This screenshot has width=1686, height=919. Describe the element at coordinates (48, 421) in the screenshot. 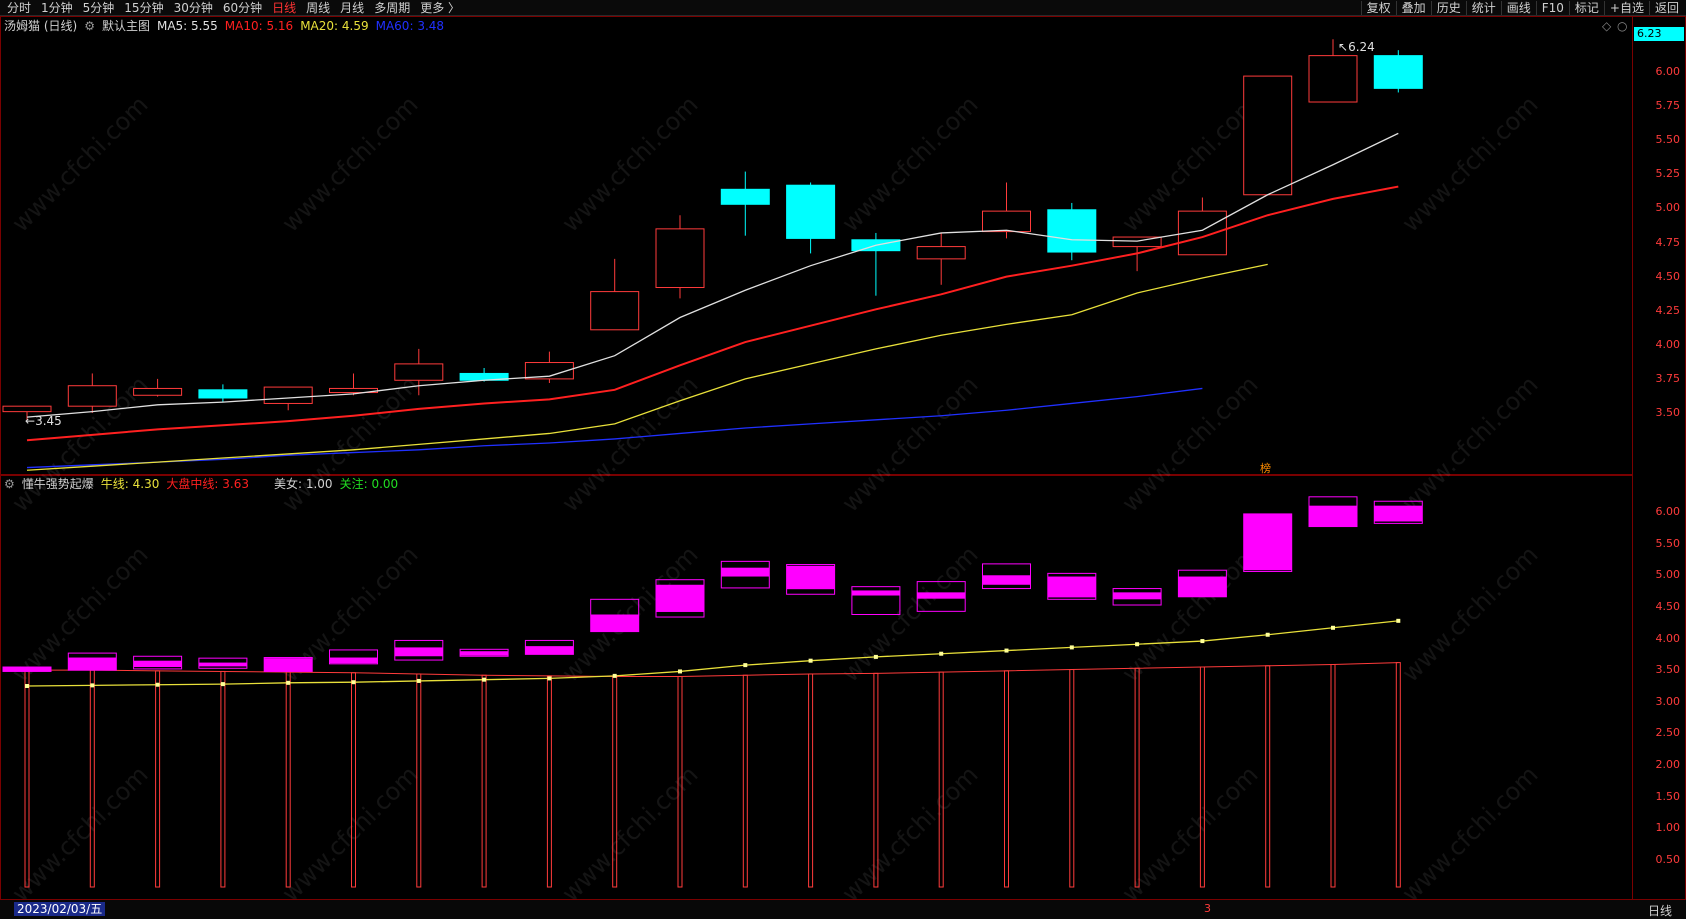

I see `low-marker-value: 3.45` at that location.